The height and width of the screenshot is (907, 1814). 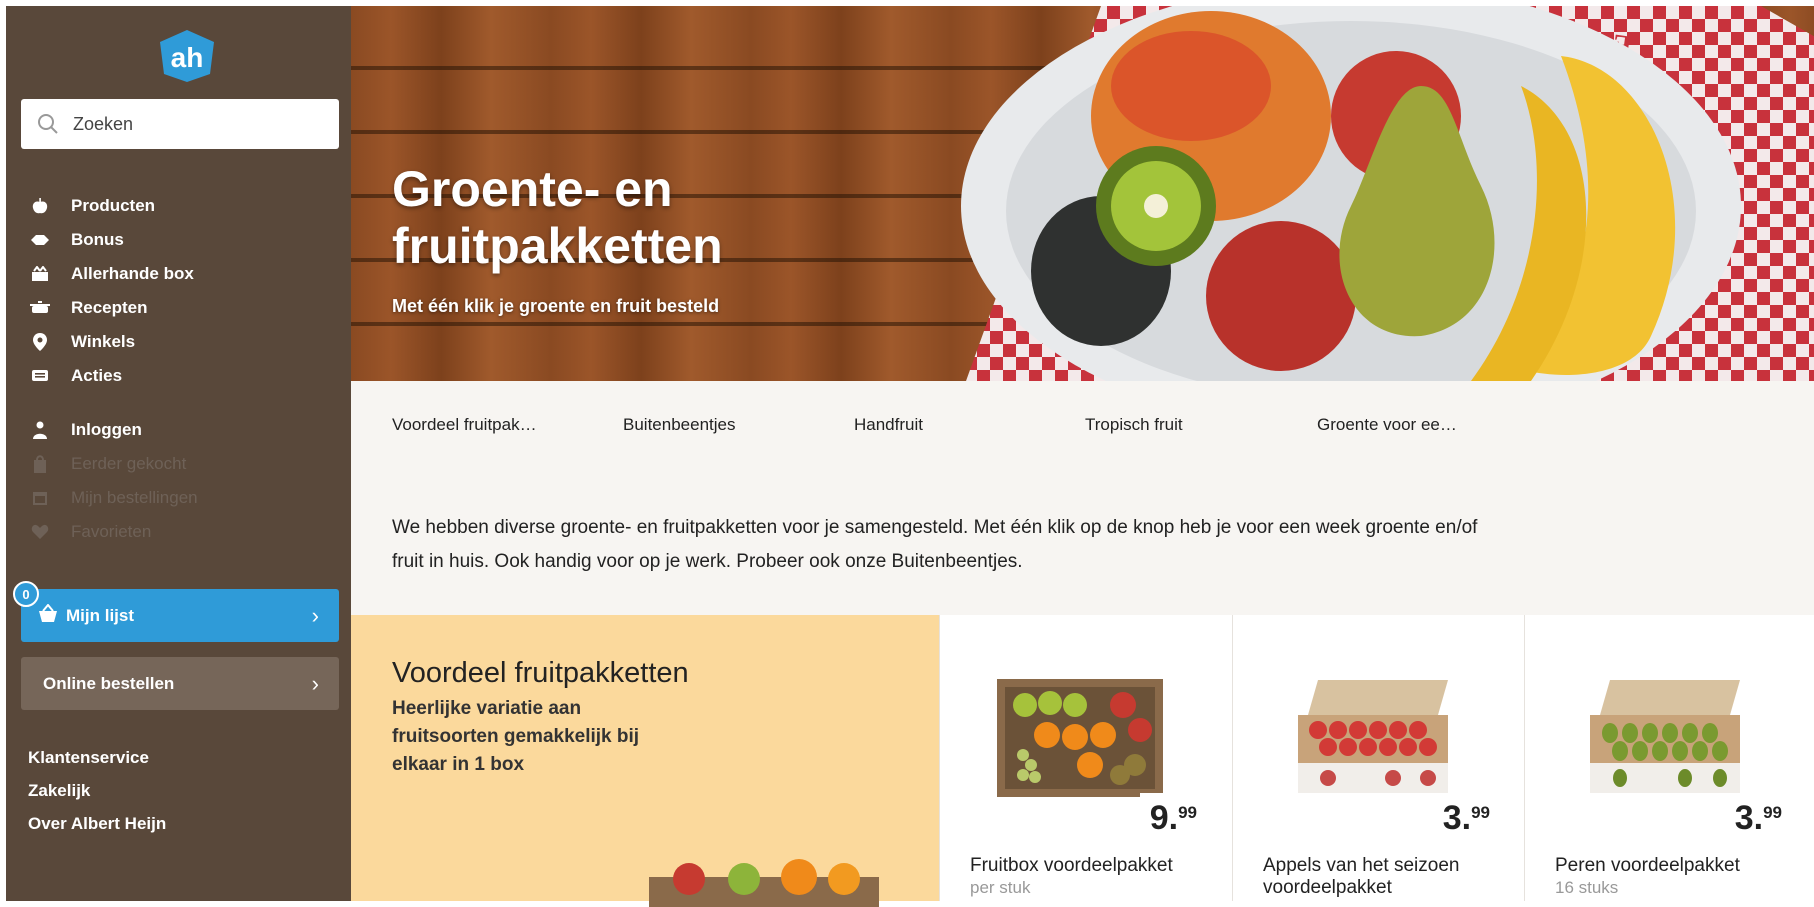 What do you see at coordinates (1090, 877) in the screenshot?
I see `product-name: Fruitbox voordeelpakket per stuk` at bounding box center [1090, 877].